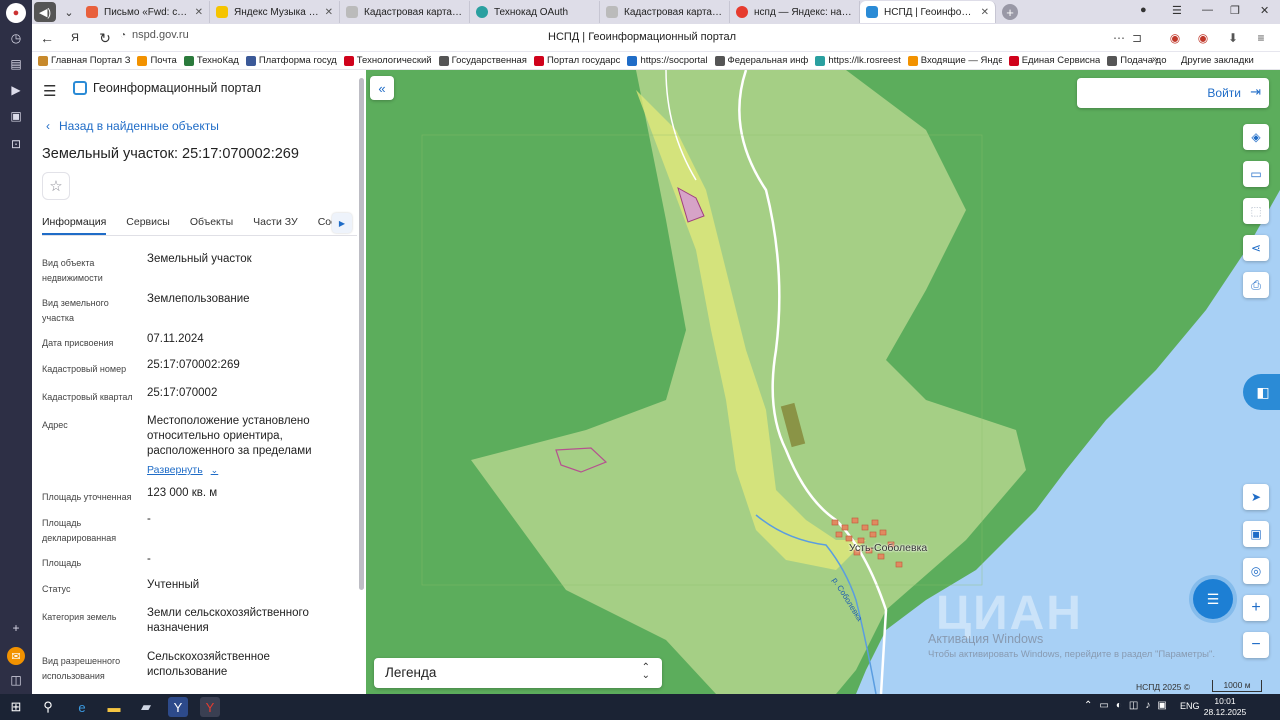 Image resolution: width=1280 pixels, height=720 pixels. Describe the element at coordinates (535, 12) in the screenshot. I see `tab-technocad: Технокад OAuth` at that location.